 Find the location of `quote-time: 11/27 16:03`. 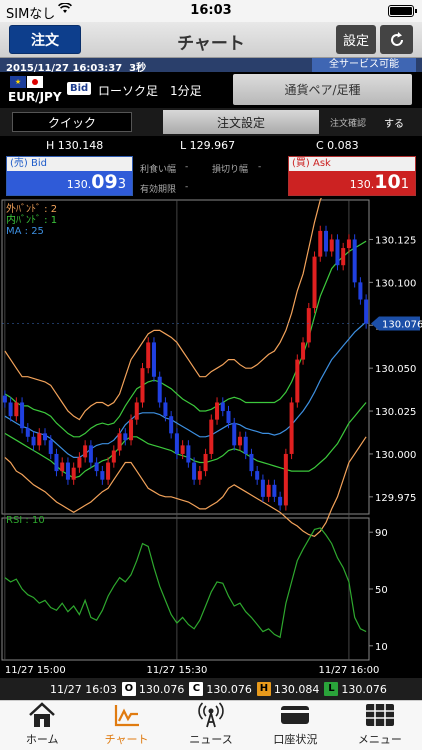

quote-time: 11/27 16:03 is located at coordinates (83, 689).